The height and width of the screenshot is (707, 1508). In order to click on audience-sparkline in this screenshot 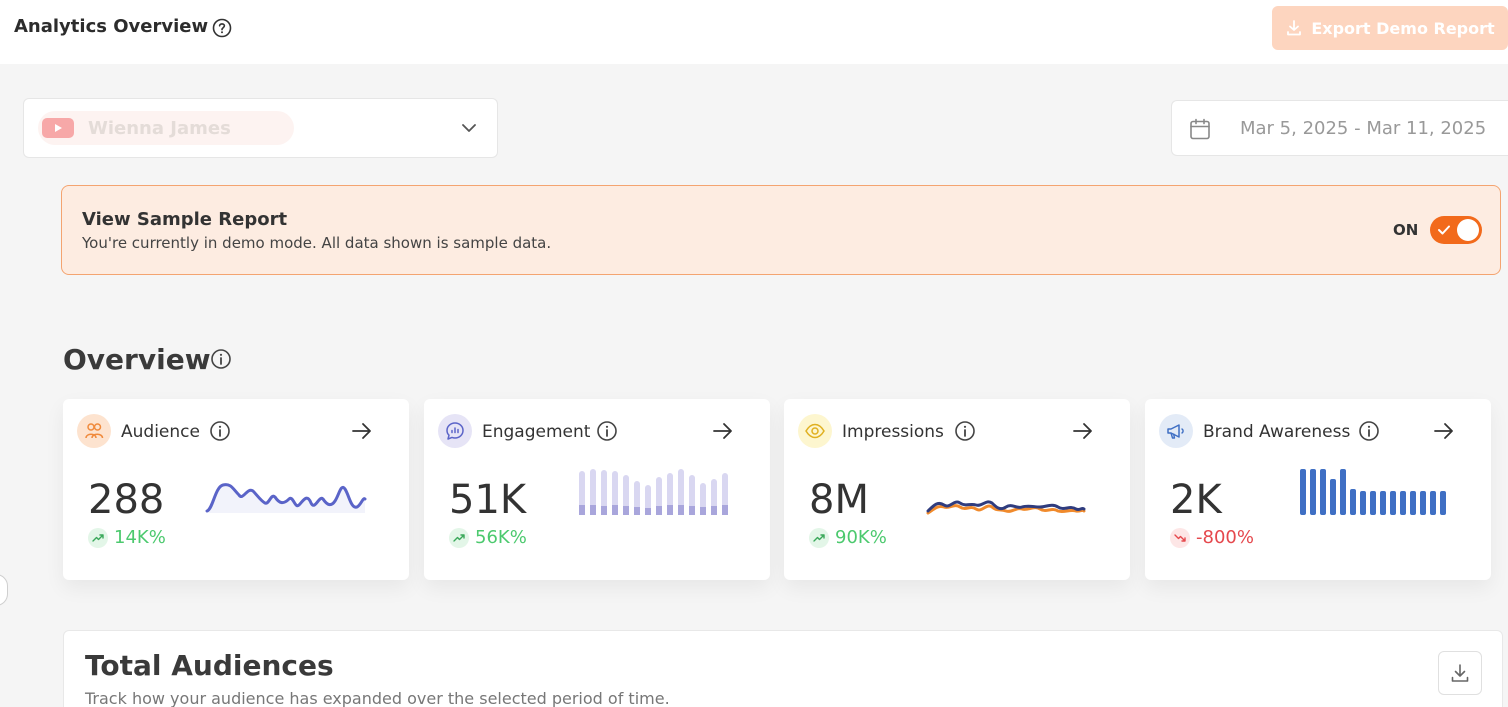, I will do `click(286, 498)`.